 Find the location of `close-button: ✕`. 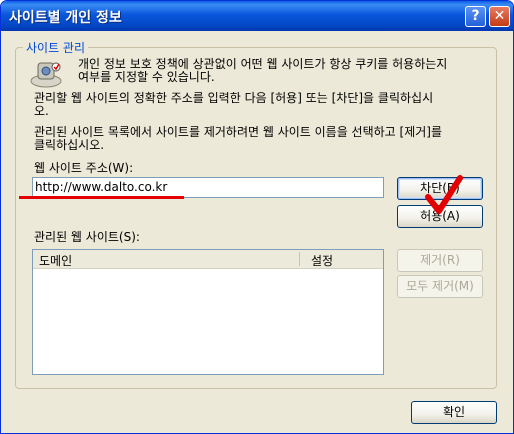

close-button: ✕ is located at coordinates (499, 16).